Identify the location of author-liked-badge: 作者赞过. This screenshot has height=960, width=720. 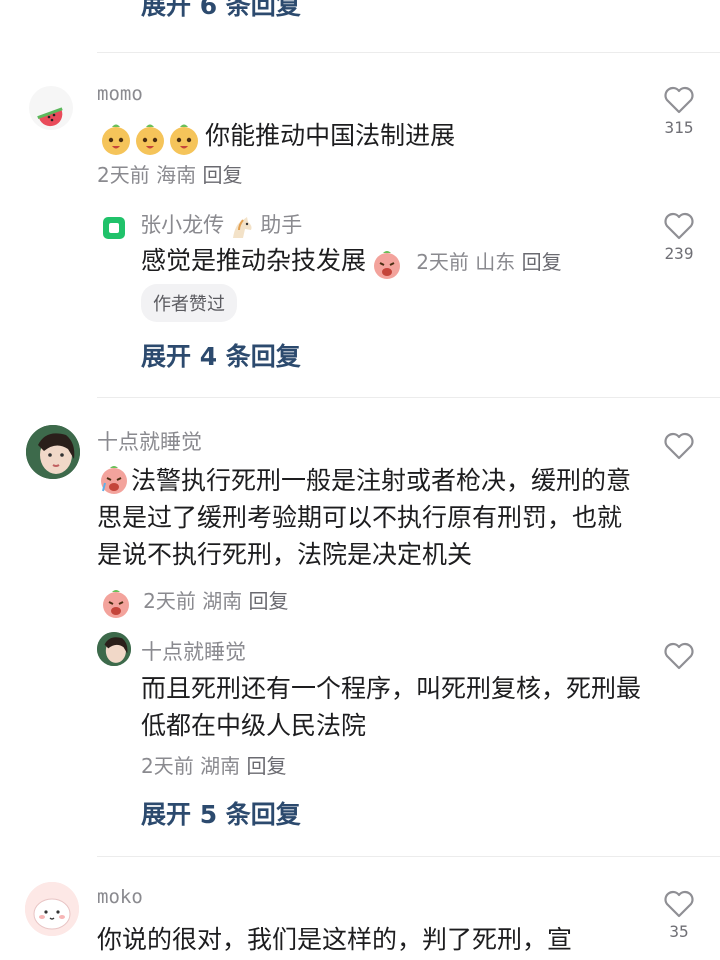
(189, 303).